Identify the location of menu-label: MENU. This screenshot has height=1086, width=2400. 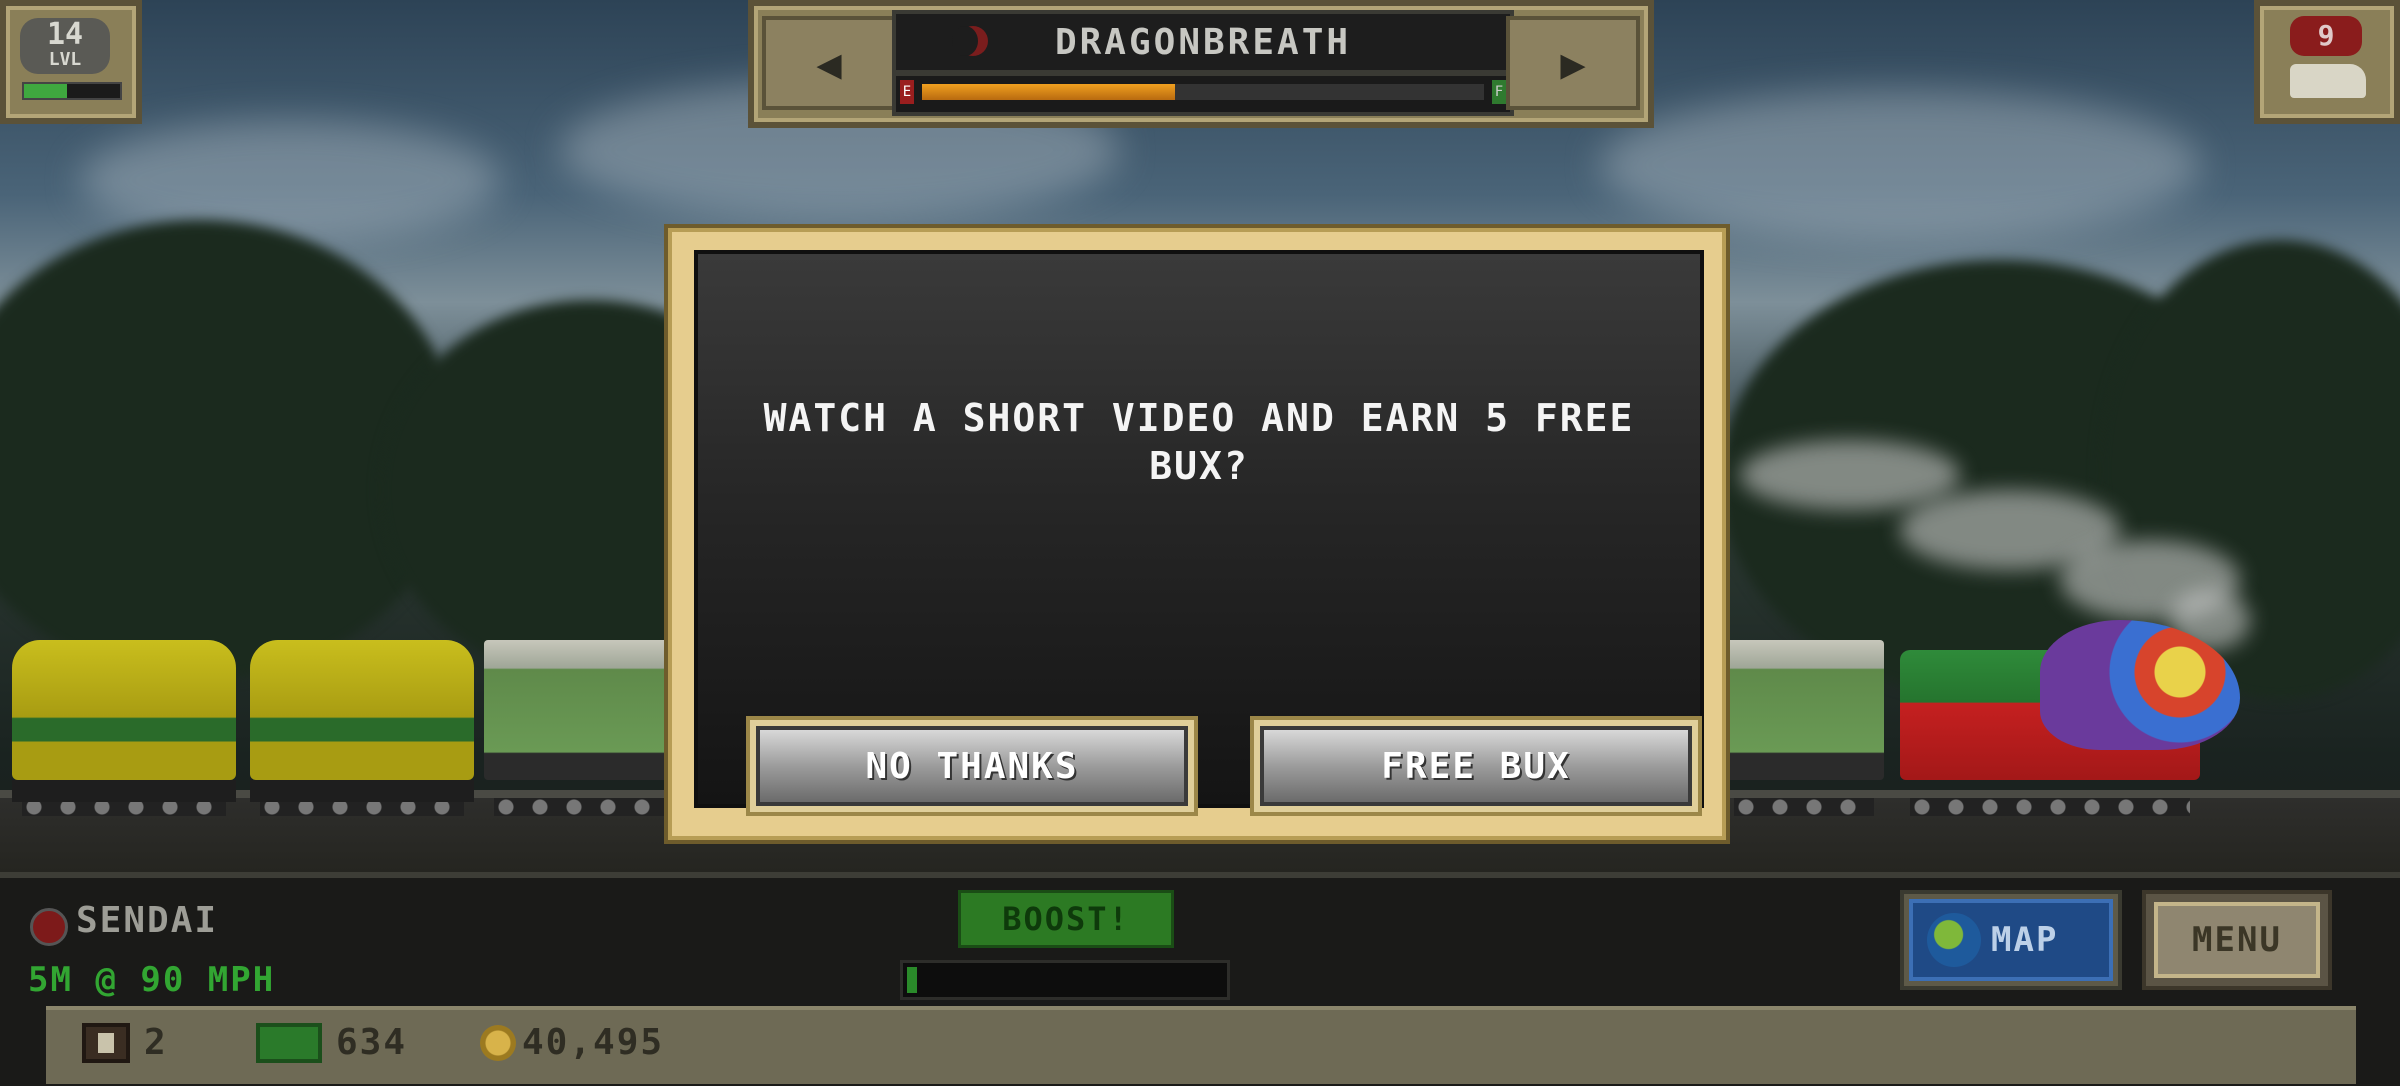
(2237, 940).